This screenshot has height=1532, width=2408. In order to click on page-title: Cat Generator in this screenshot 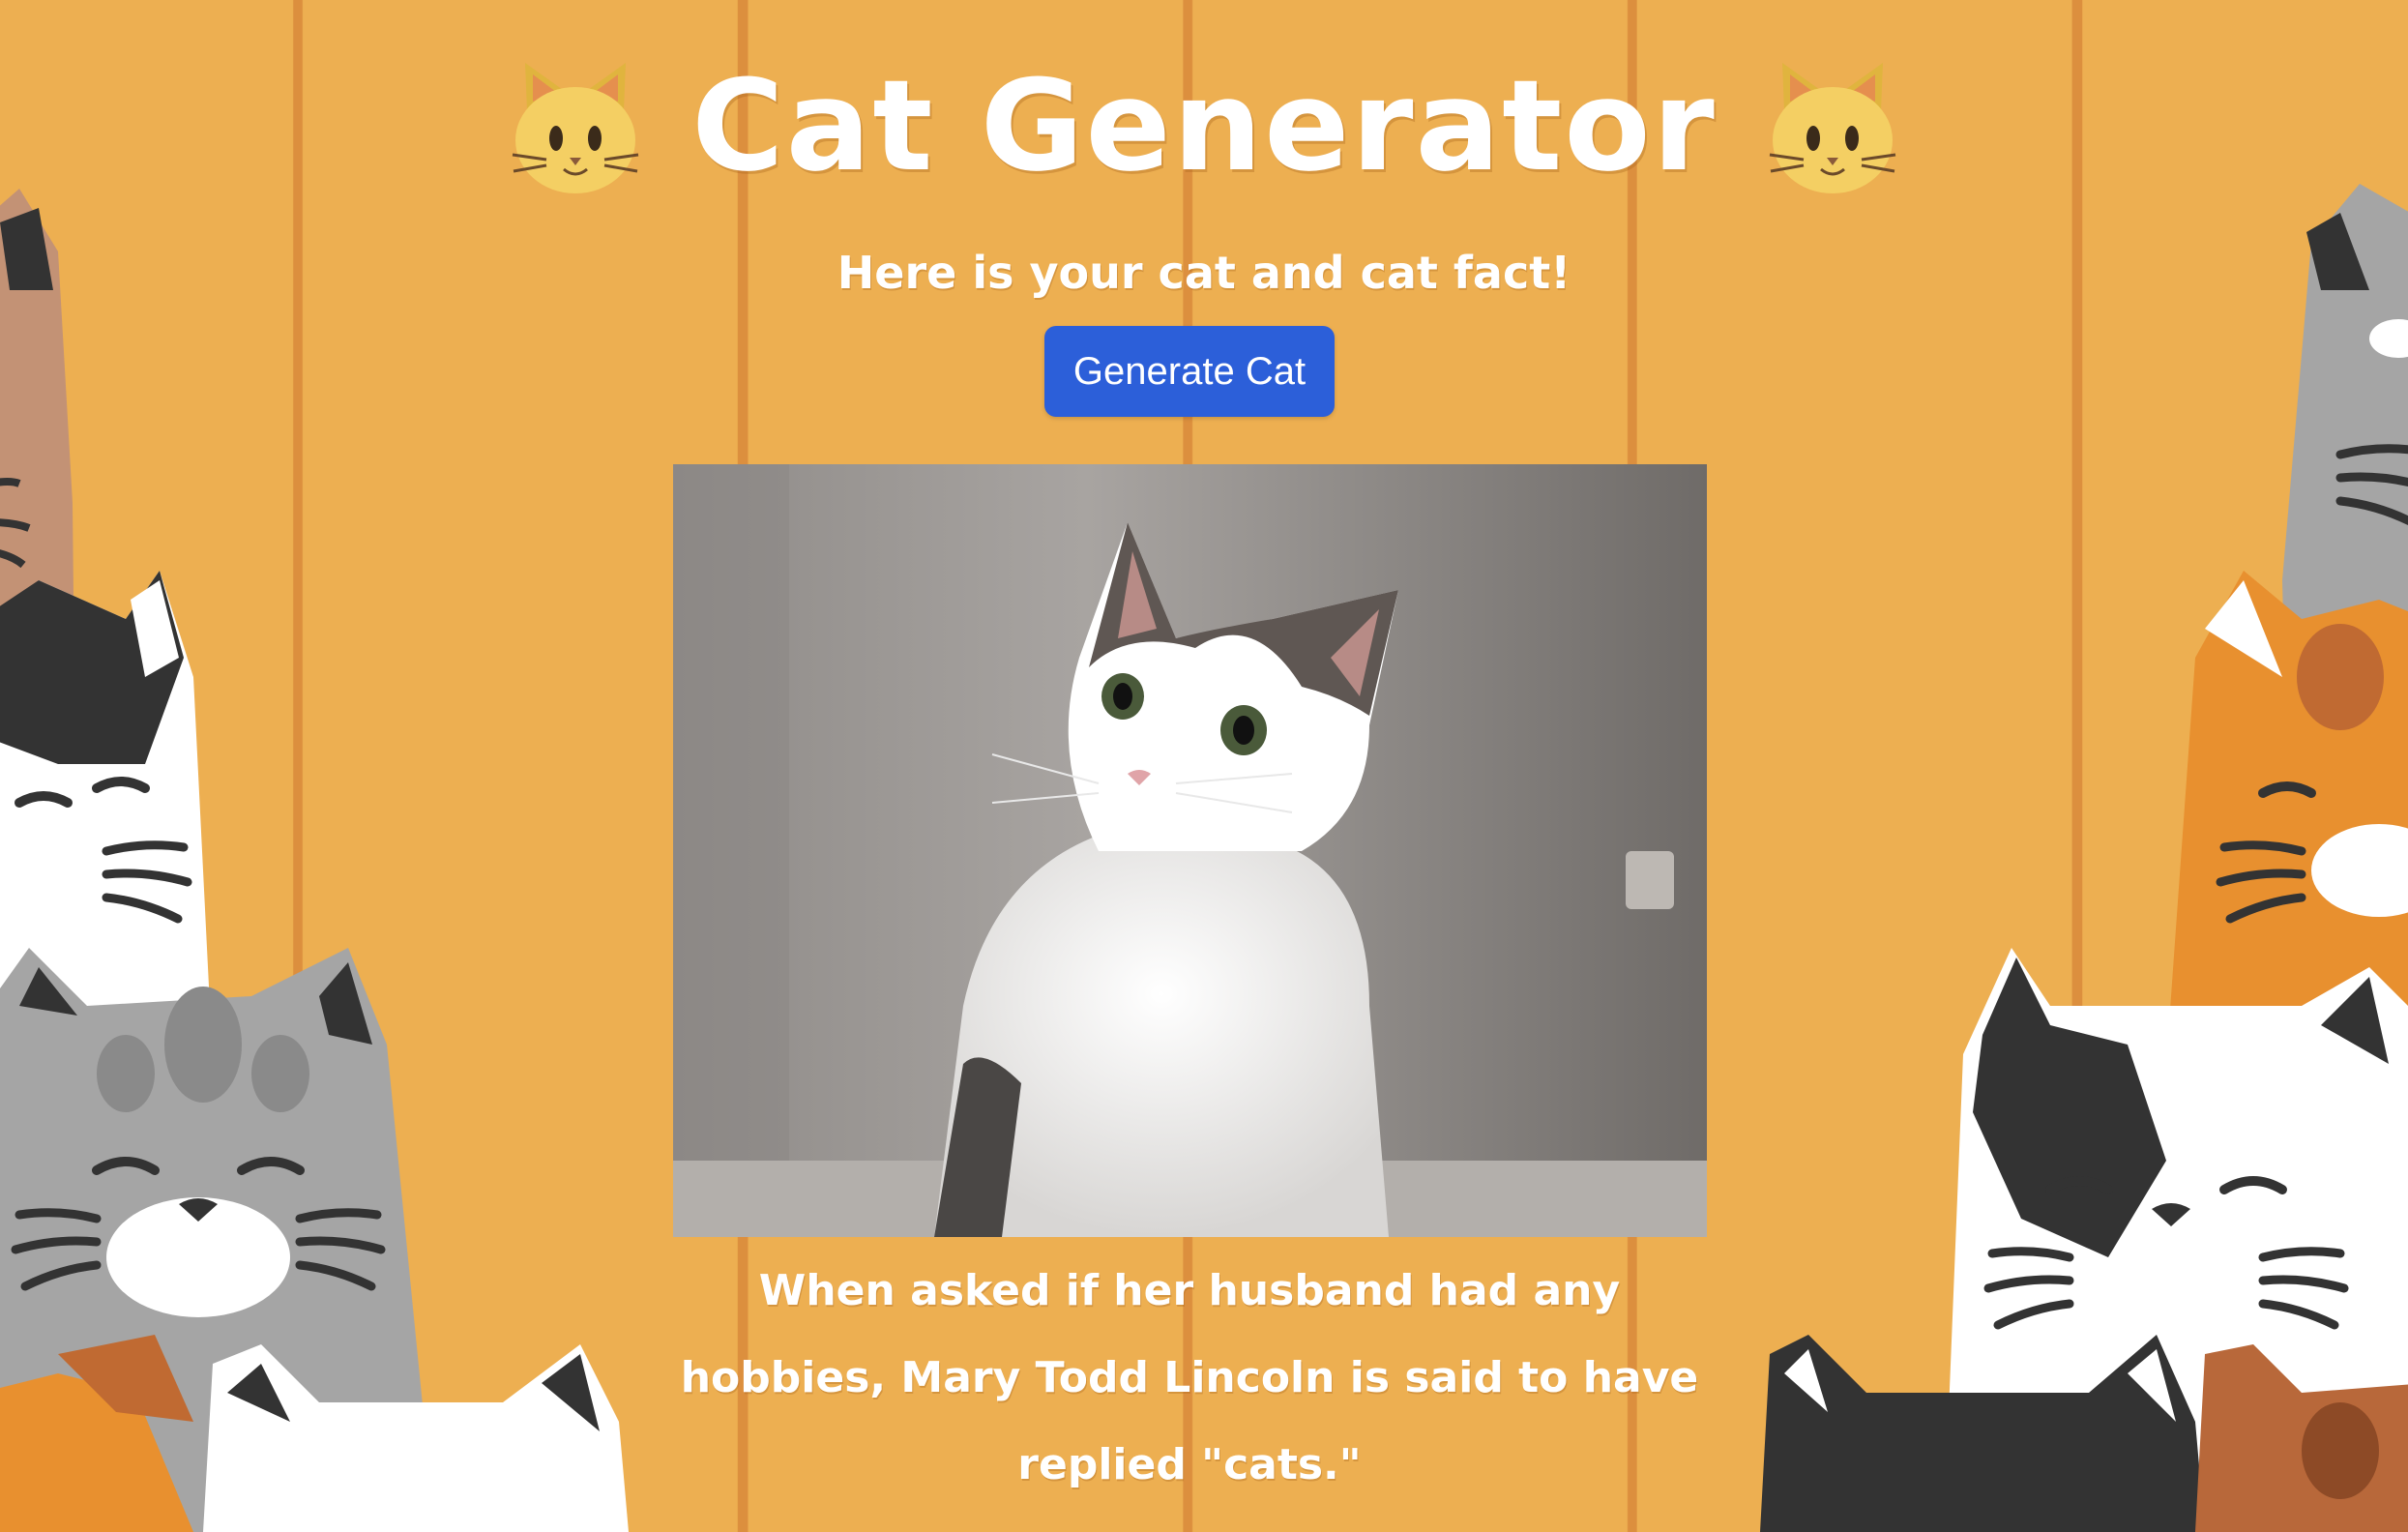, I will do `click(1204, 126)`.